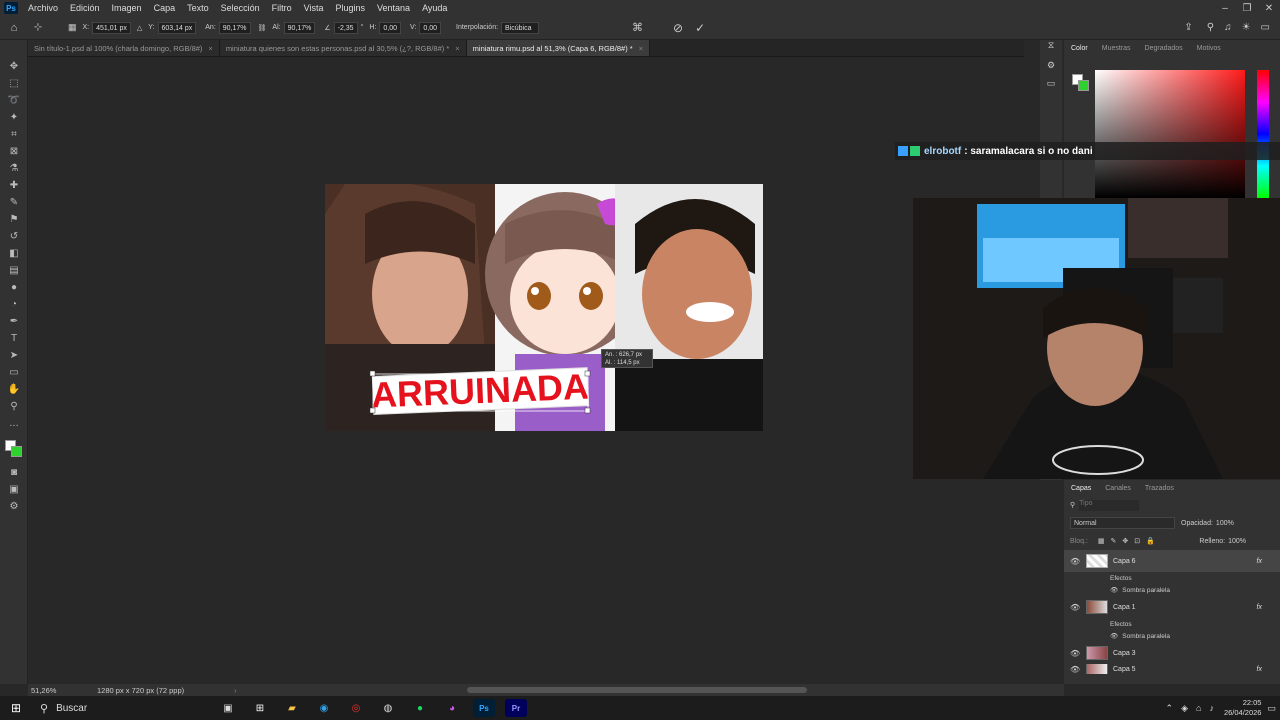 The height and width of the screenshot is (720, 1280). I want to click on clock: 22:05 26/04/2026, so click(1243, 708).